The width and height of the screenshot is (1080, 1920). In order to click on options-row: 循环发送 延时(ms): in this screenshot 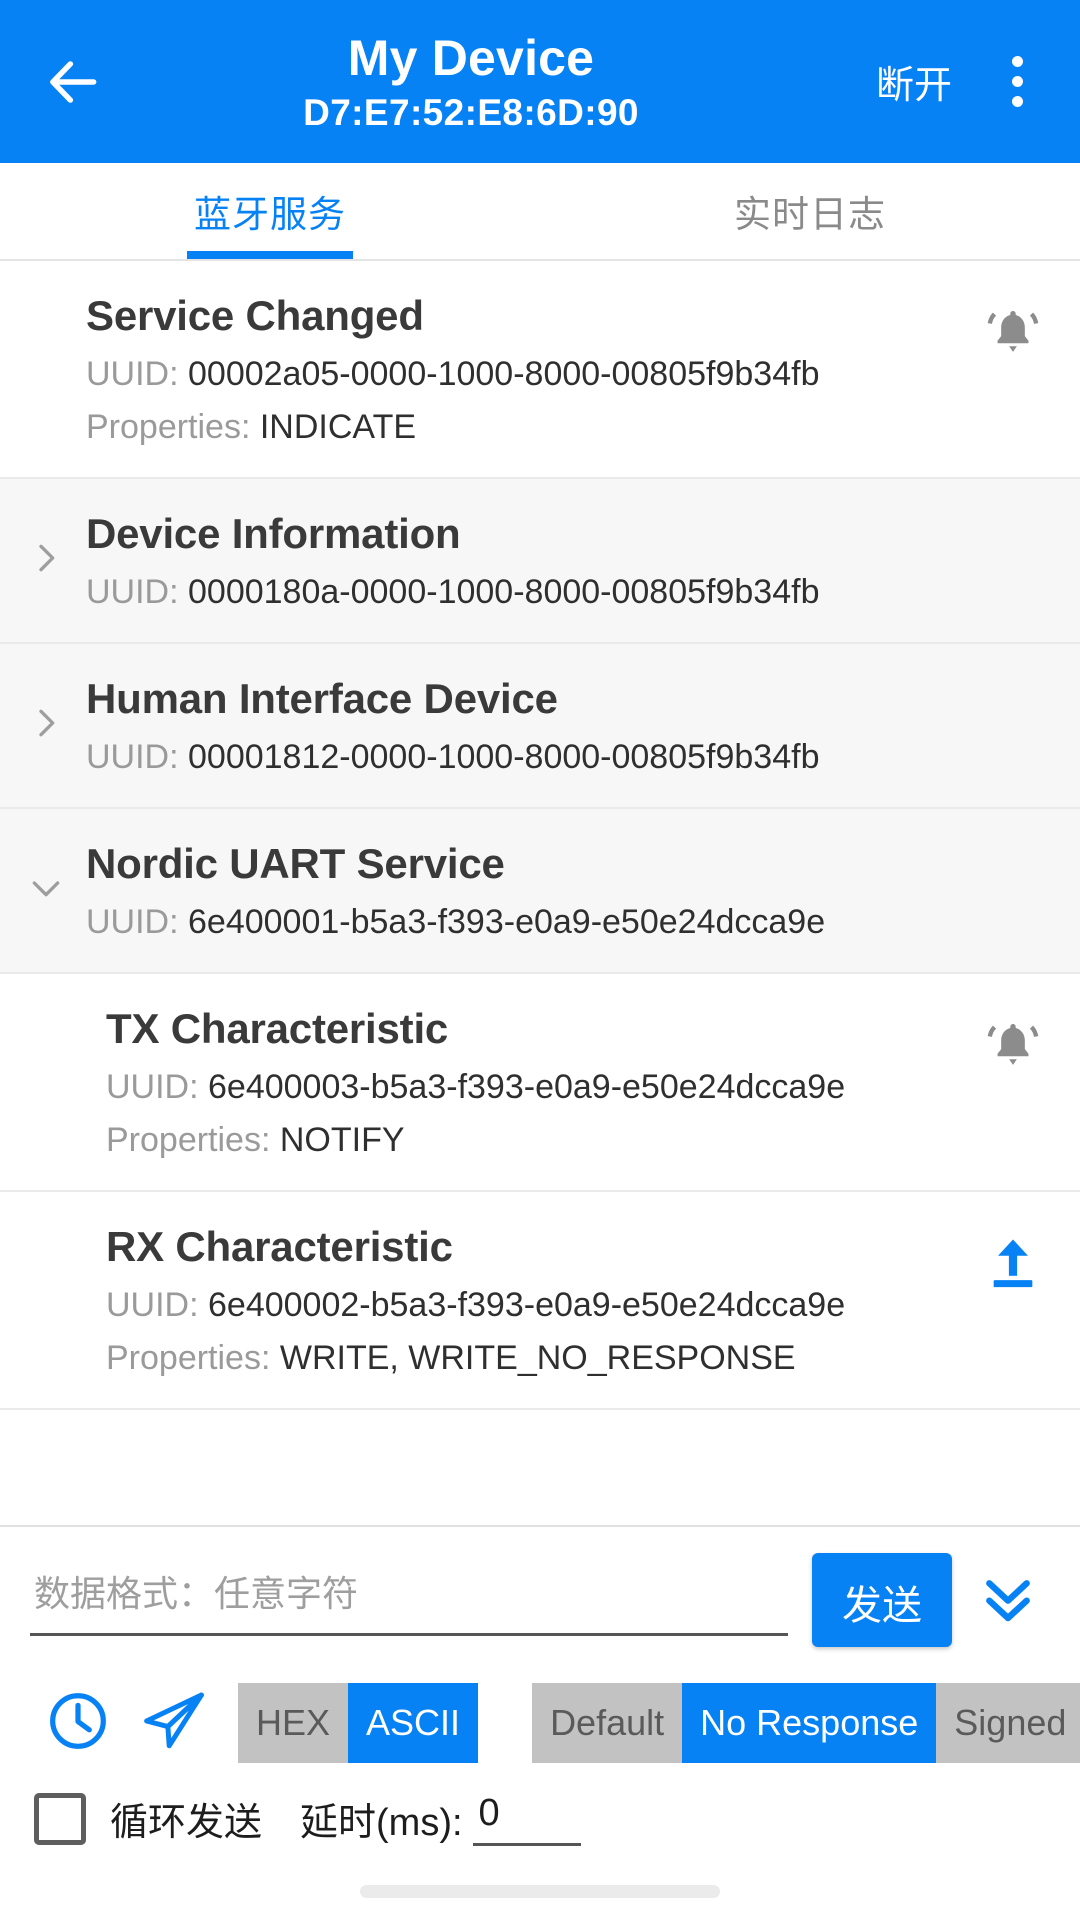, I will do `click(540, 1822)`.